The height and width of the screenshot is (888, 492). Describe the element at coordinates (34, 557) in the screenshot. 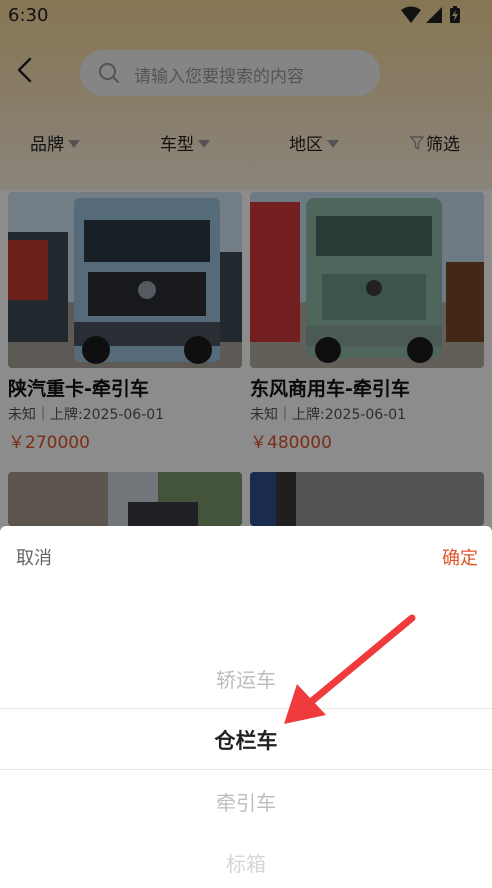

I see `cancel-button: 取消` at that location.